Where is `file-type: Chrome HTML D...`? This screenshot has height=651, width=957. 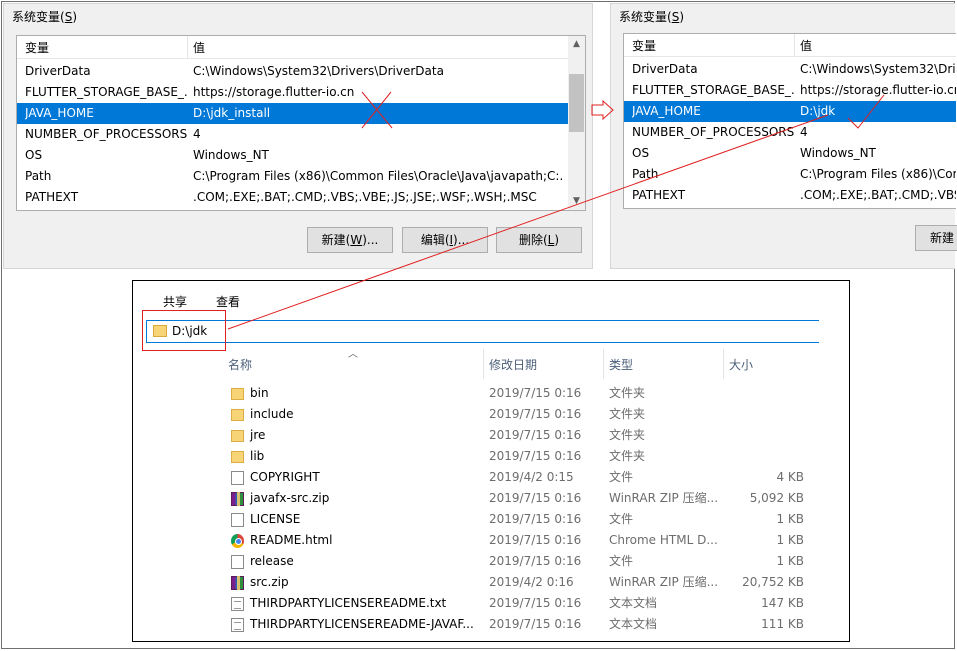 file-type: Chrome HTML D... is located at coordinates (663, 540).